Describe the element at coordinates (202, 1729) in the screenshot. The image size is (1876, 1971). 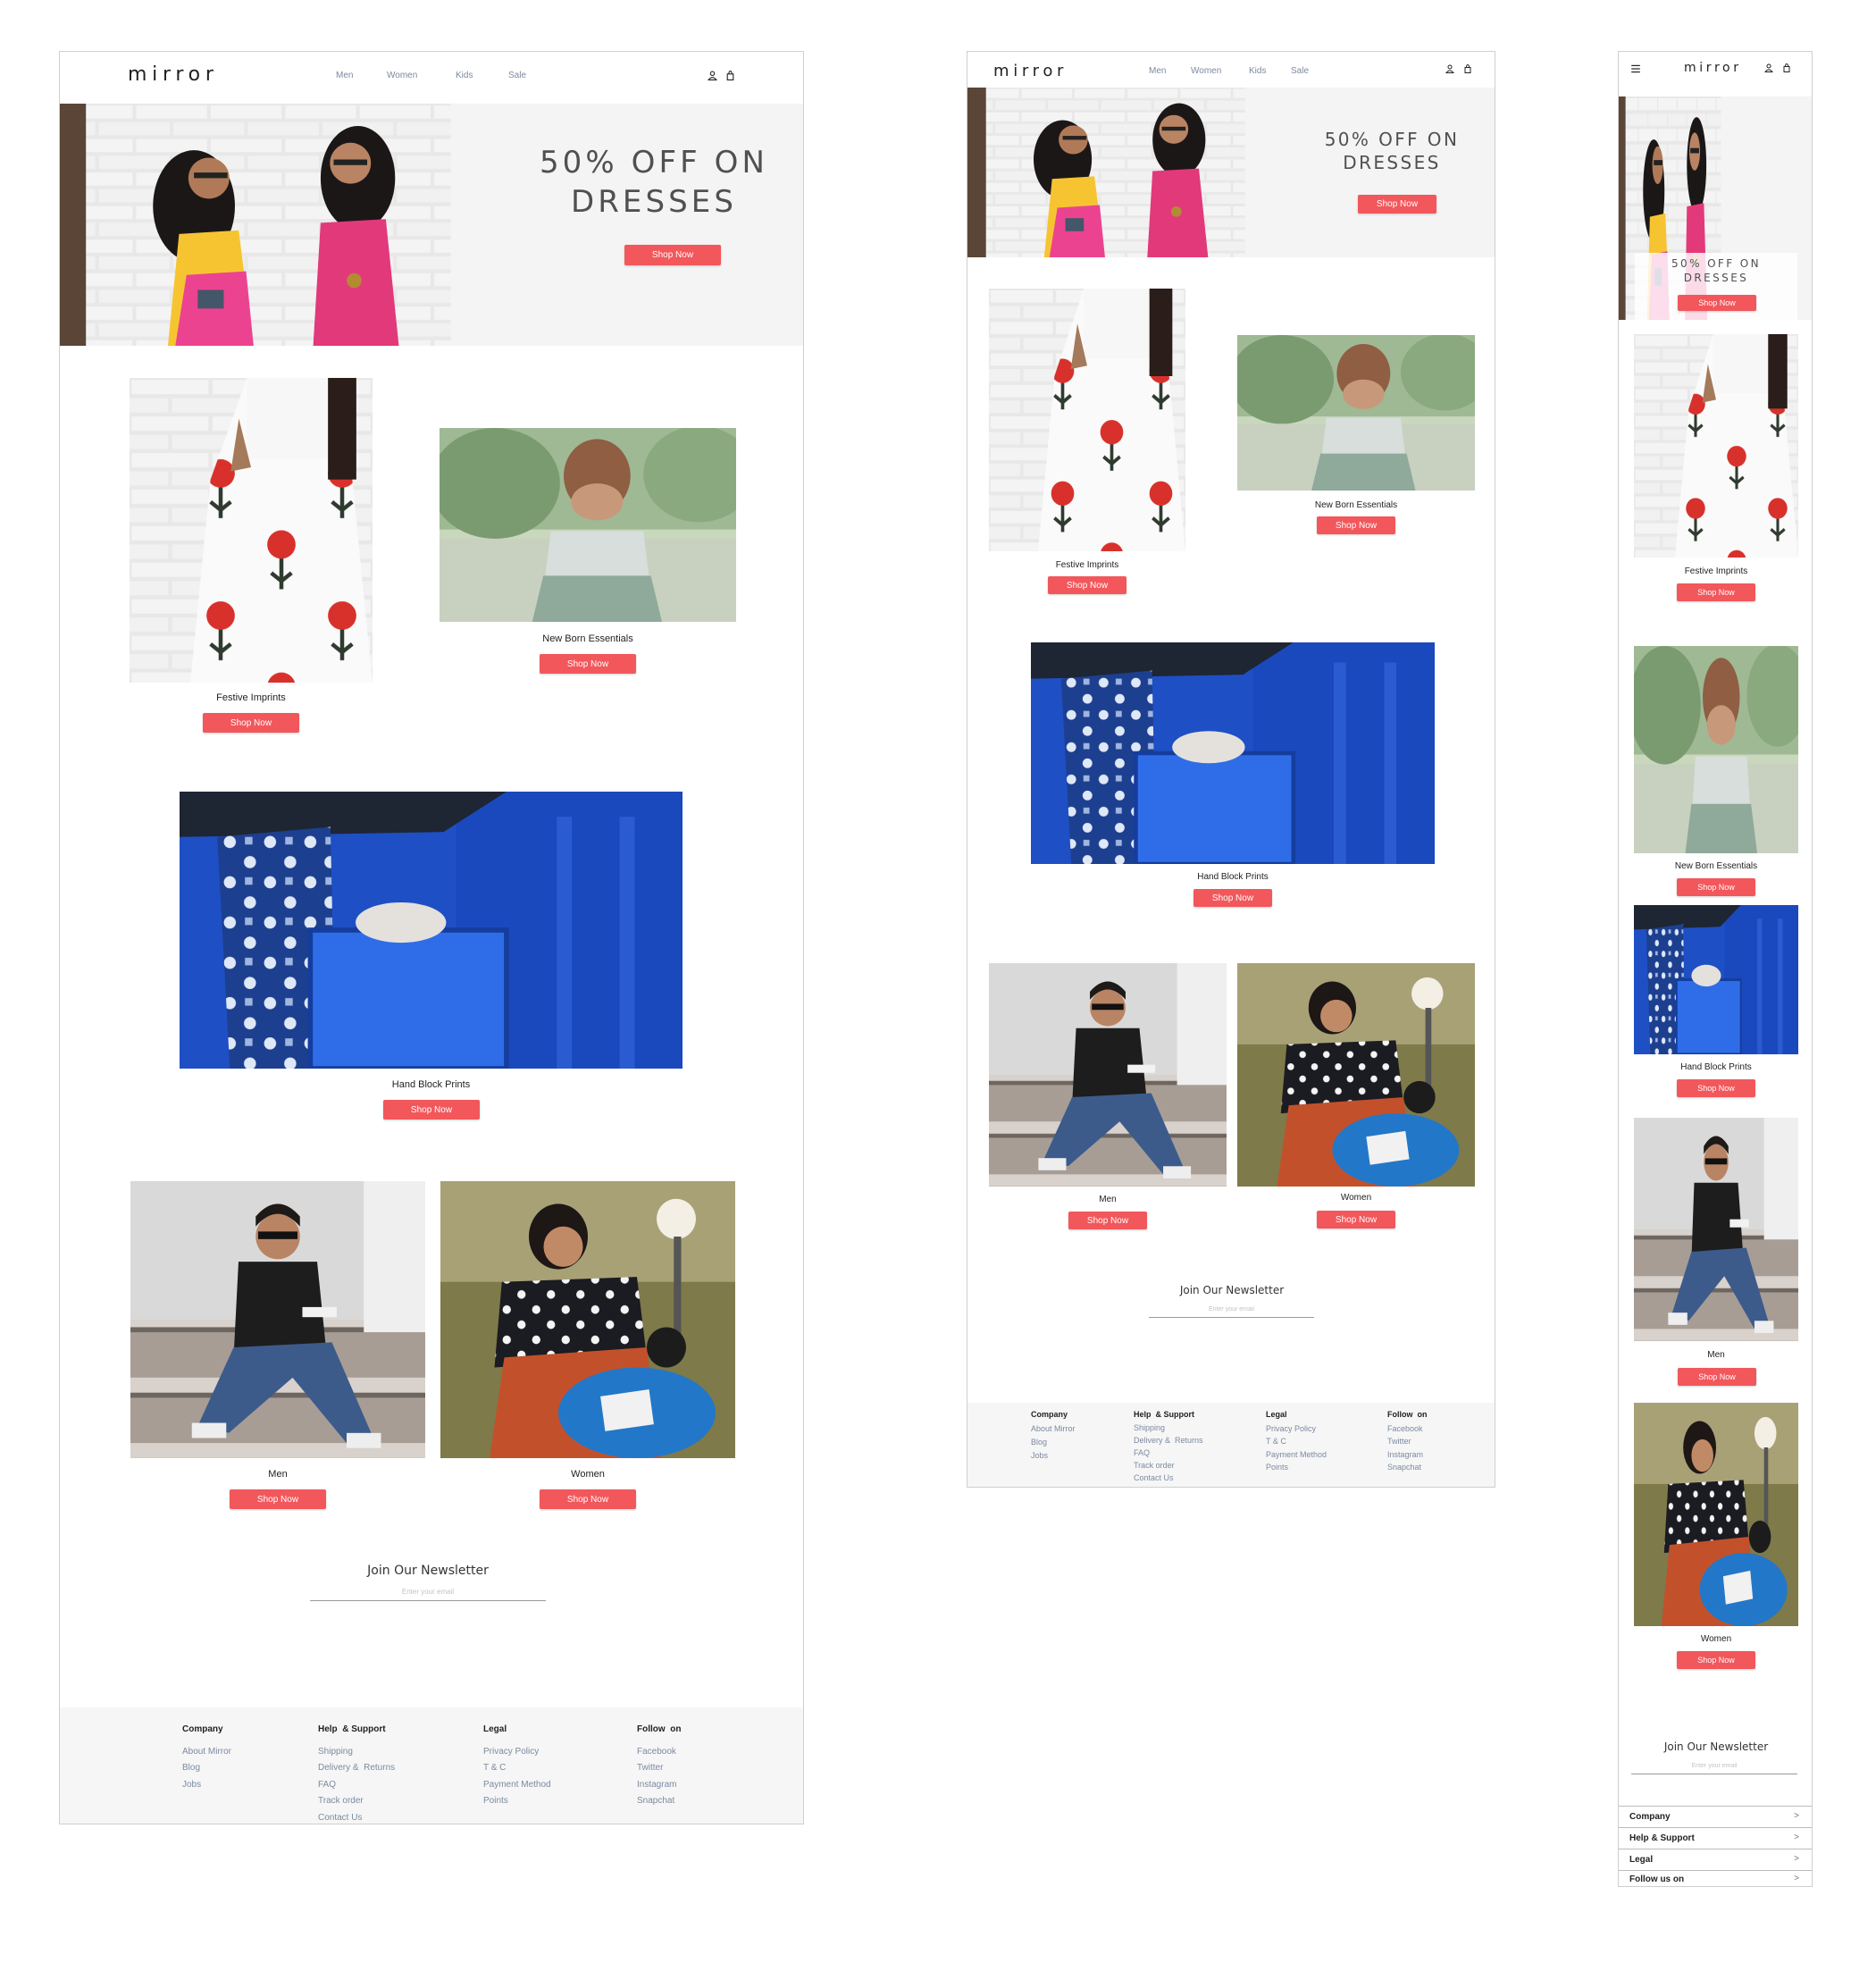
I see `footer-heading: Company` at that location.